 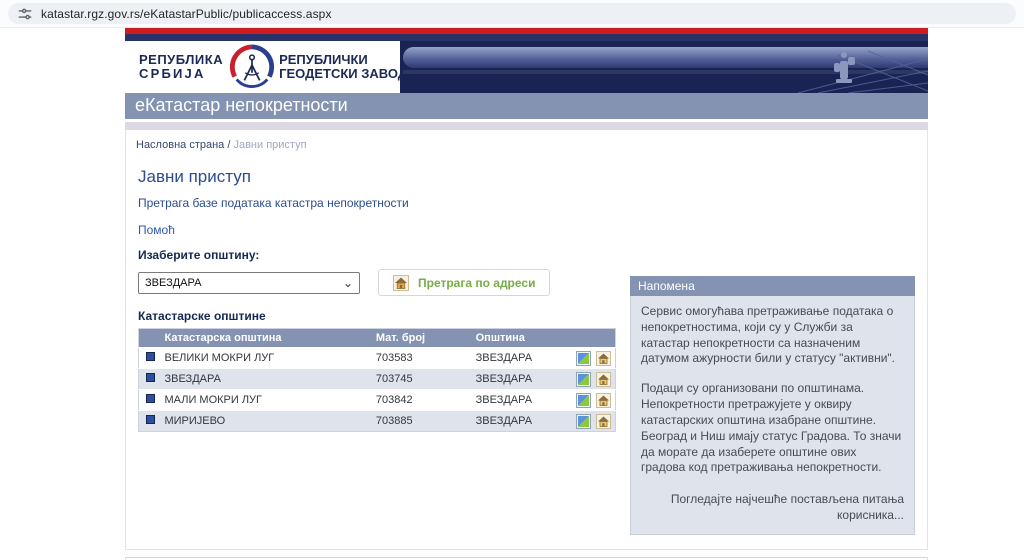 I want to click on agency-name-label: РЕПУБЛИЧКИ ГЕОДЕТСКИ ЗАВОД, so click(x=343, y=66).